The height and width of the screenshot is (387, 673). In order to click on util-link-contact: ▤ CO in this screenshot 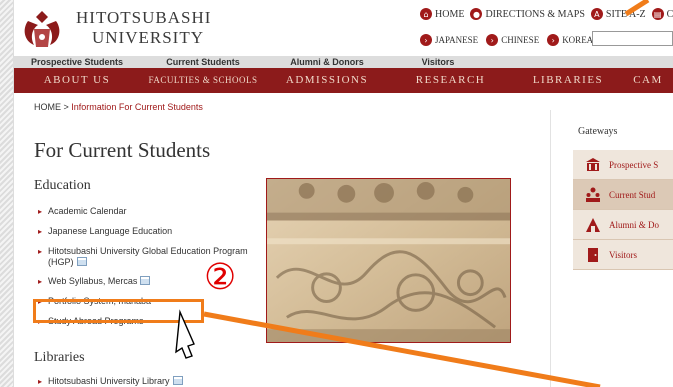, I will do `click(662, 14)`.